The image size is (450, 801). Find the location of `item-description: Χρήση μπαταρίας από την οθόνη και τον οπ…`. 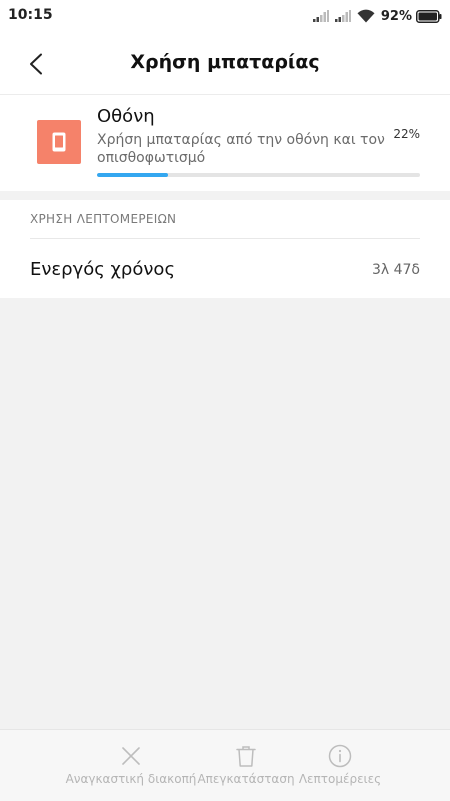

item-description: Χρήση μπαταρίας από την οθόνη και τον οπ… is located at coordinates (241, 149).